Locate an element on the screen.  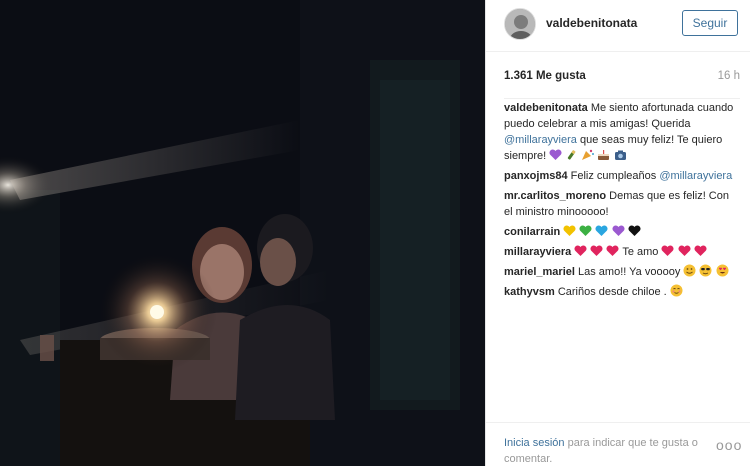
comment: millarayviera Te amo is located at coordinates (622, 252).